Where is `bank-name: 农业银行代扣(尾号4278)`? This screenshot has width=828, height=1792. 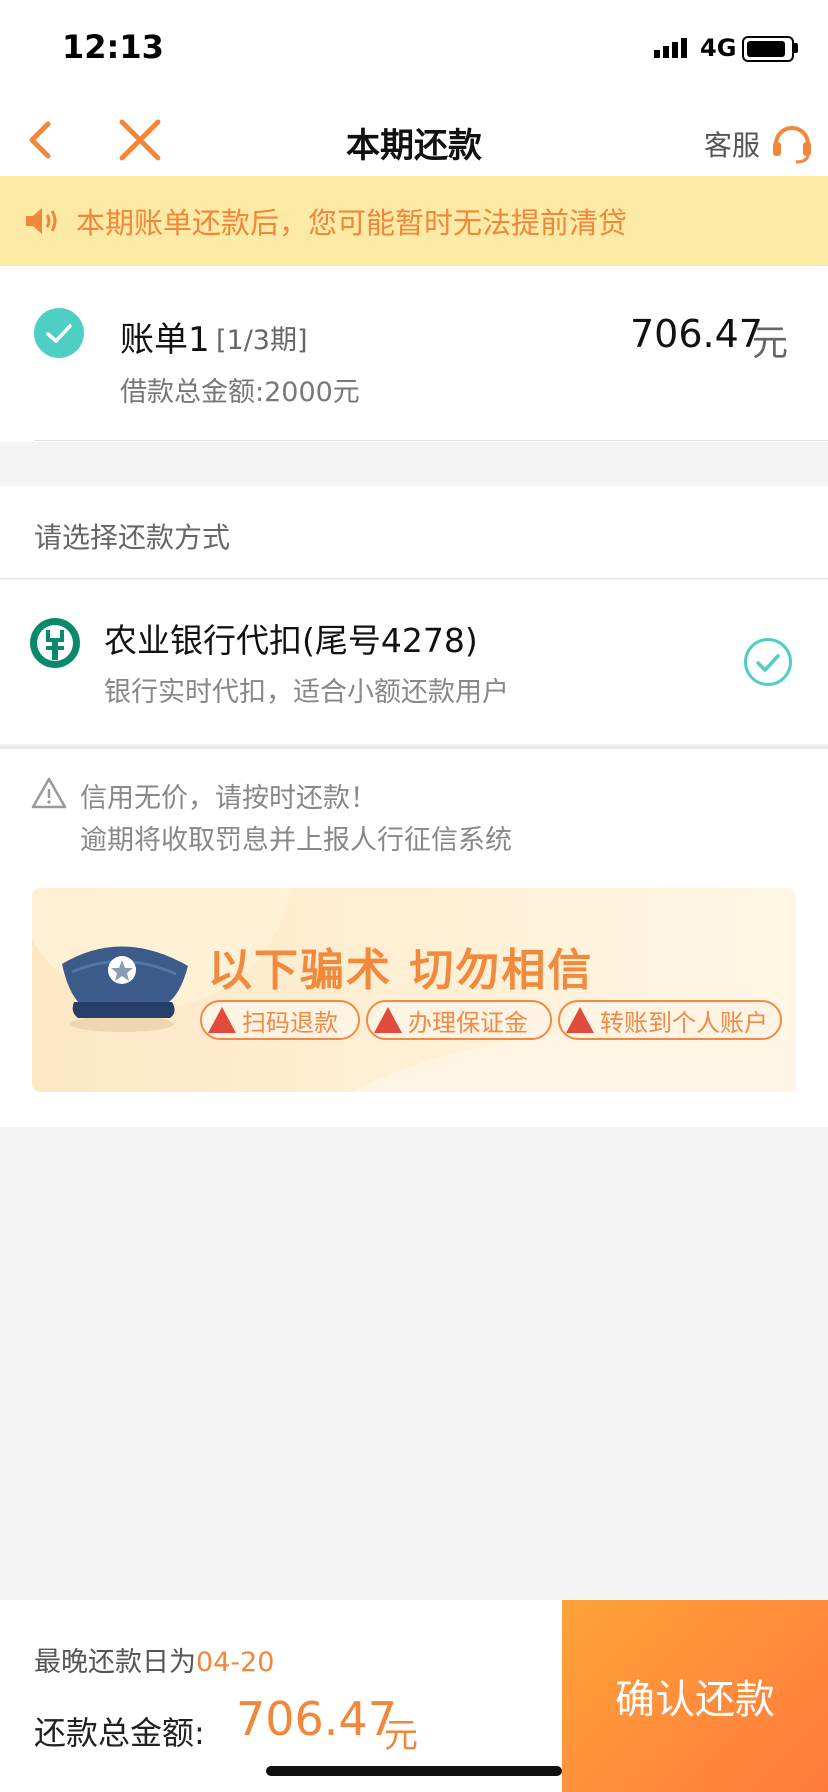
bank-name: 农业银行代扣(尾号4278) is located at coordinates (291, 640).